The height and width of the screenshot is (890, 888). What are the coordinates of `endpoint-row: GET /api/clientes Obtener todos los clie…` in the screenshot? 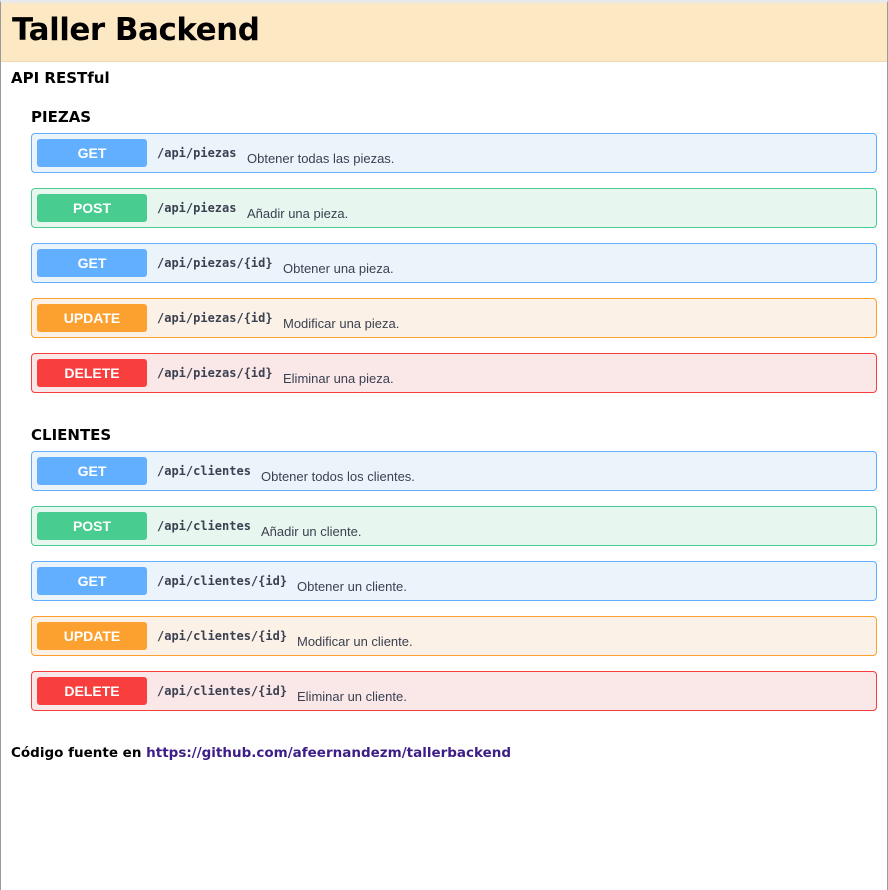 It's located at (454, 471).